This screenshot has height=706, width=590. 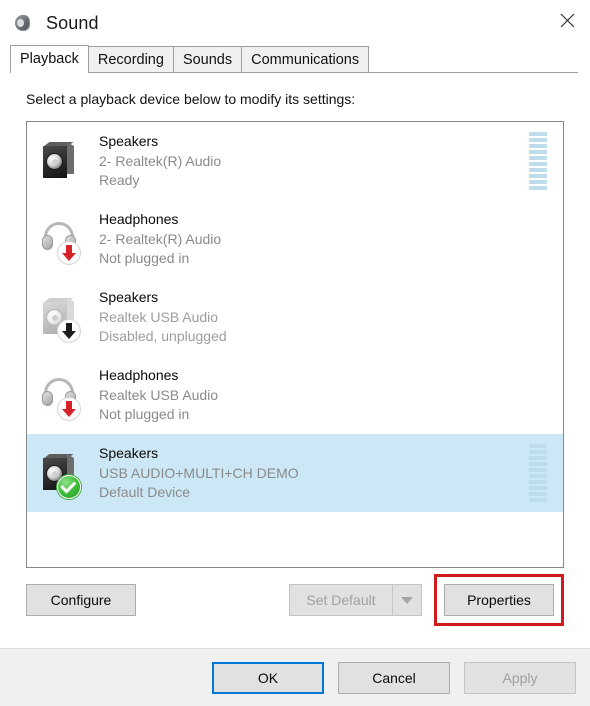 What do you see at coordinates (295, 23) in the screenshot?
I see `title-bar: Sound` at bounding box center [295, 23].